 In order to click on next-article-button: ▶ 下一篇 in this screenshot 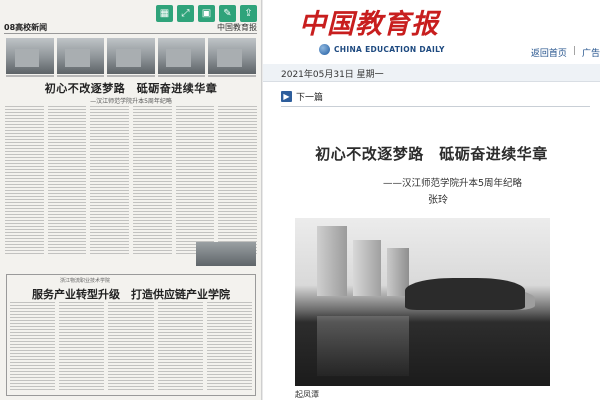, I will do `click(302, 96)`.